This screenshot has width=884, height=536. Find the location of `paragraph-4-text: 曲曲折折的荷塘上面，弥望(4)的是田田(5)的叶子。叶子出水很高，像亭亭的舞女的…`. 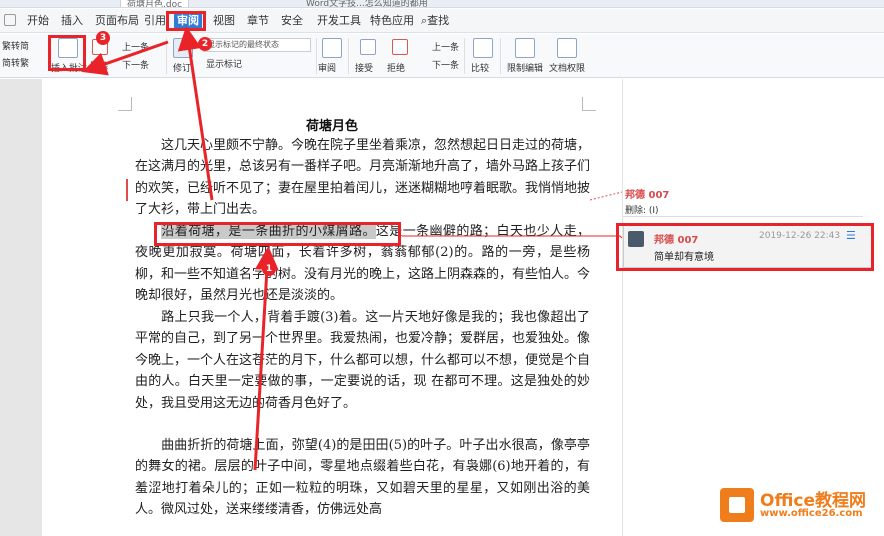

paragraph-4-text: 曲曲折折的荷塘上面，弥望(4)的是田田(5)的叶子。叶子出水很高，像亭亭的舞女的… is located at coordinates (362, 478).